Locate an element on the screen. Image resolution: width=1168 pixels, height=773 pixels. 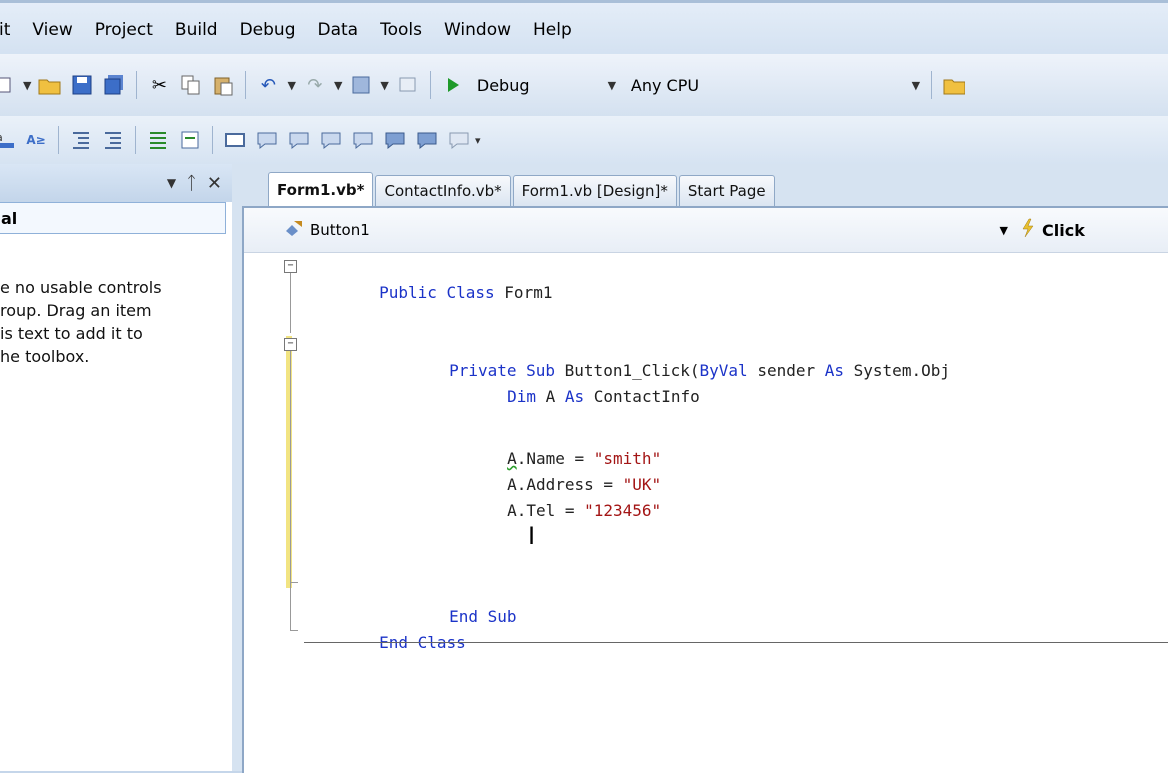
text-editor-toolbar: a A≥ ▾ is located at coordinates (584, 140).